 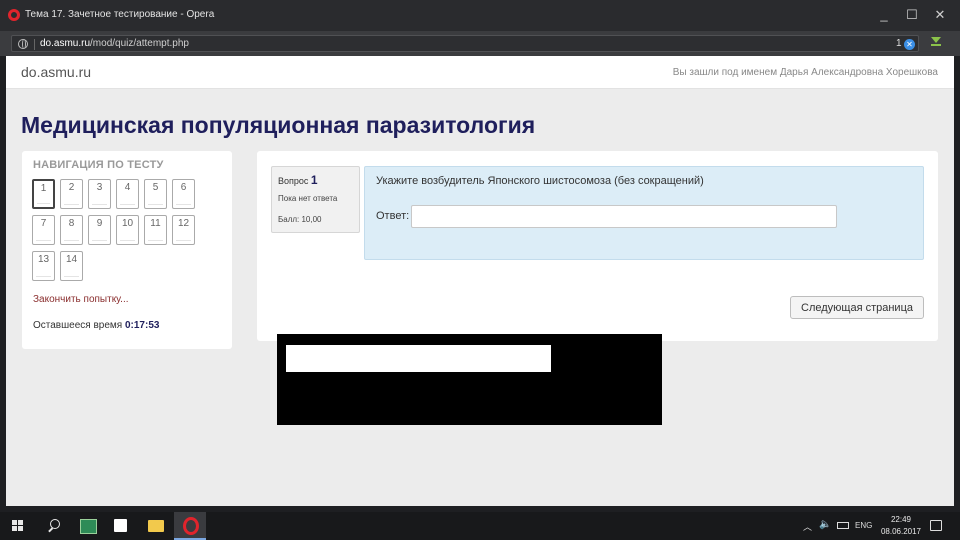 I want to click on question-nav-button: 13, so click(x=43, y=266).